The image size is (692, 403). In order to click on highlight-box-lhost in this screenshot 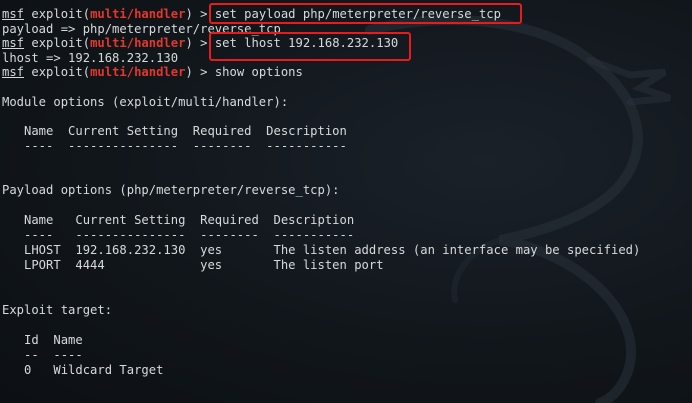, I will do `click(310, 46)`.